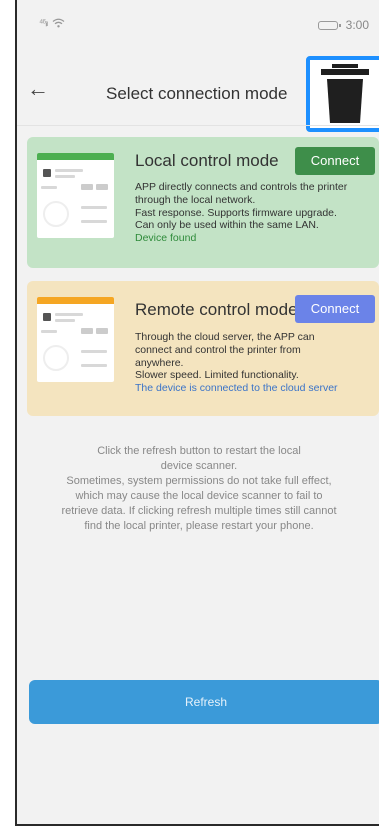 This screenshot has height=826, width=379. I want to click on trash-icon, so click(345, 93).